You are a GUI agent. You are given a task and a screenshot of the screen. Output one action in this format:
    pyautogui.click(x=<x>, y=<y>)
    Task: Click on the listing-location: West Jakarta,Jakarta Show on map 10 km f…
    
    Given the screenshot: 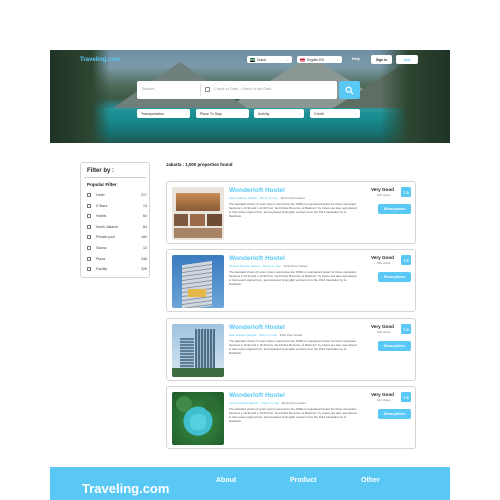 What is the action you would take?
    pyautogui.click(x=267, y=198)
    